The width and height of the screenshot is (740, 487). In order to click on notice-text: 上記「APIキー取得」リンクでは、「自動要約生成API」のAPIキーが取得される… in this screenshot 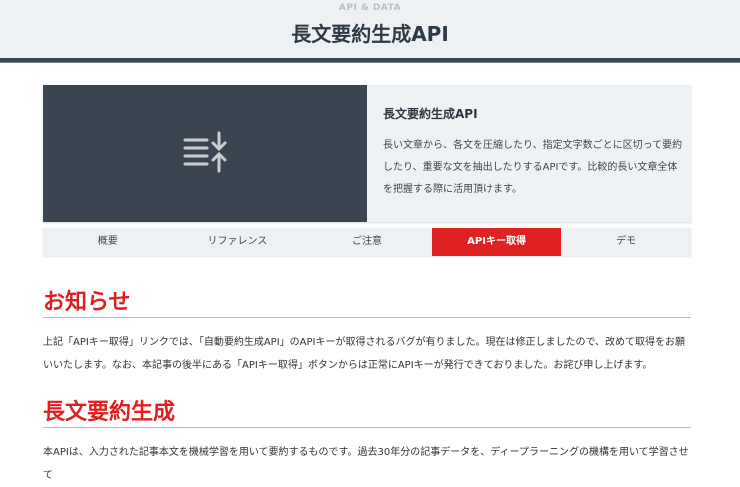, I will do `click(364, 354)`.